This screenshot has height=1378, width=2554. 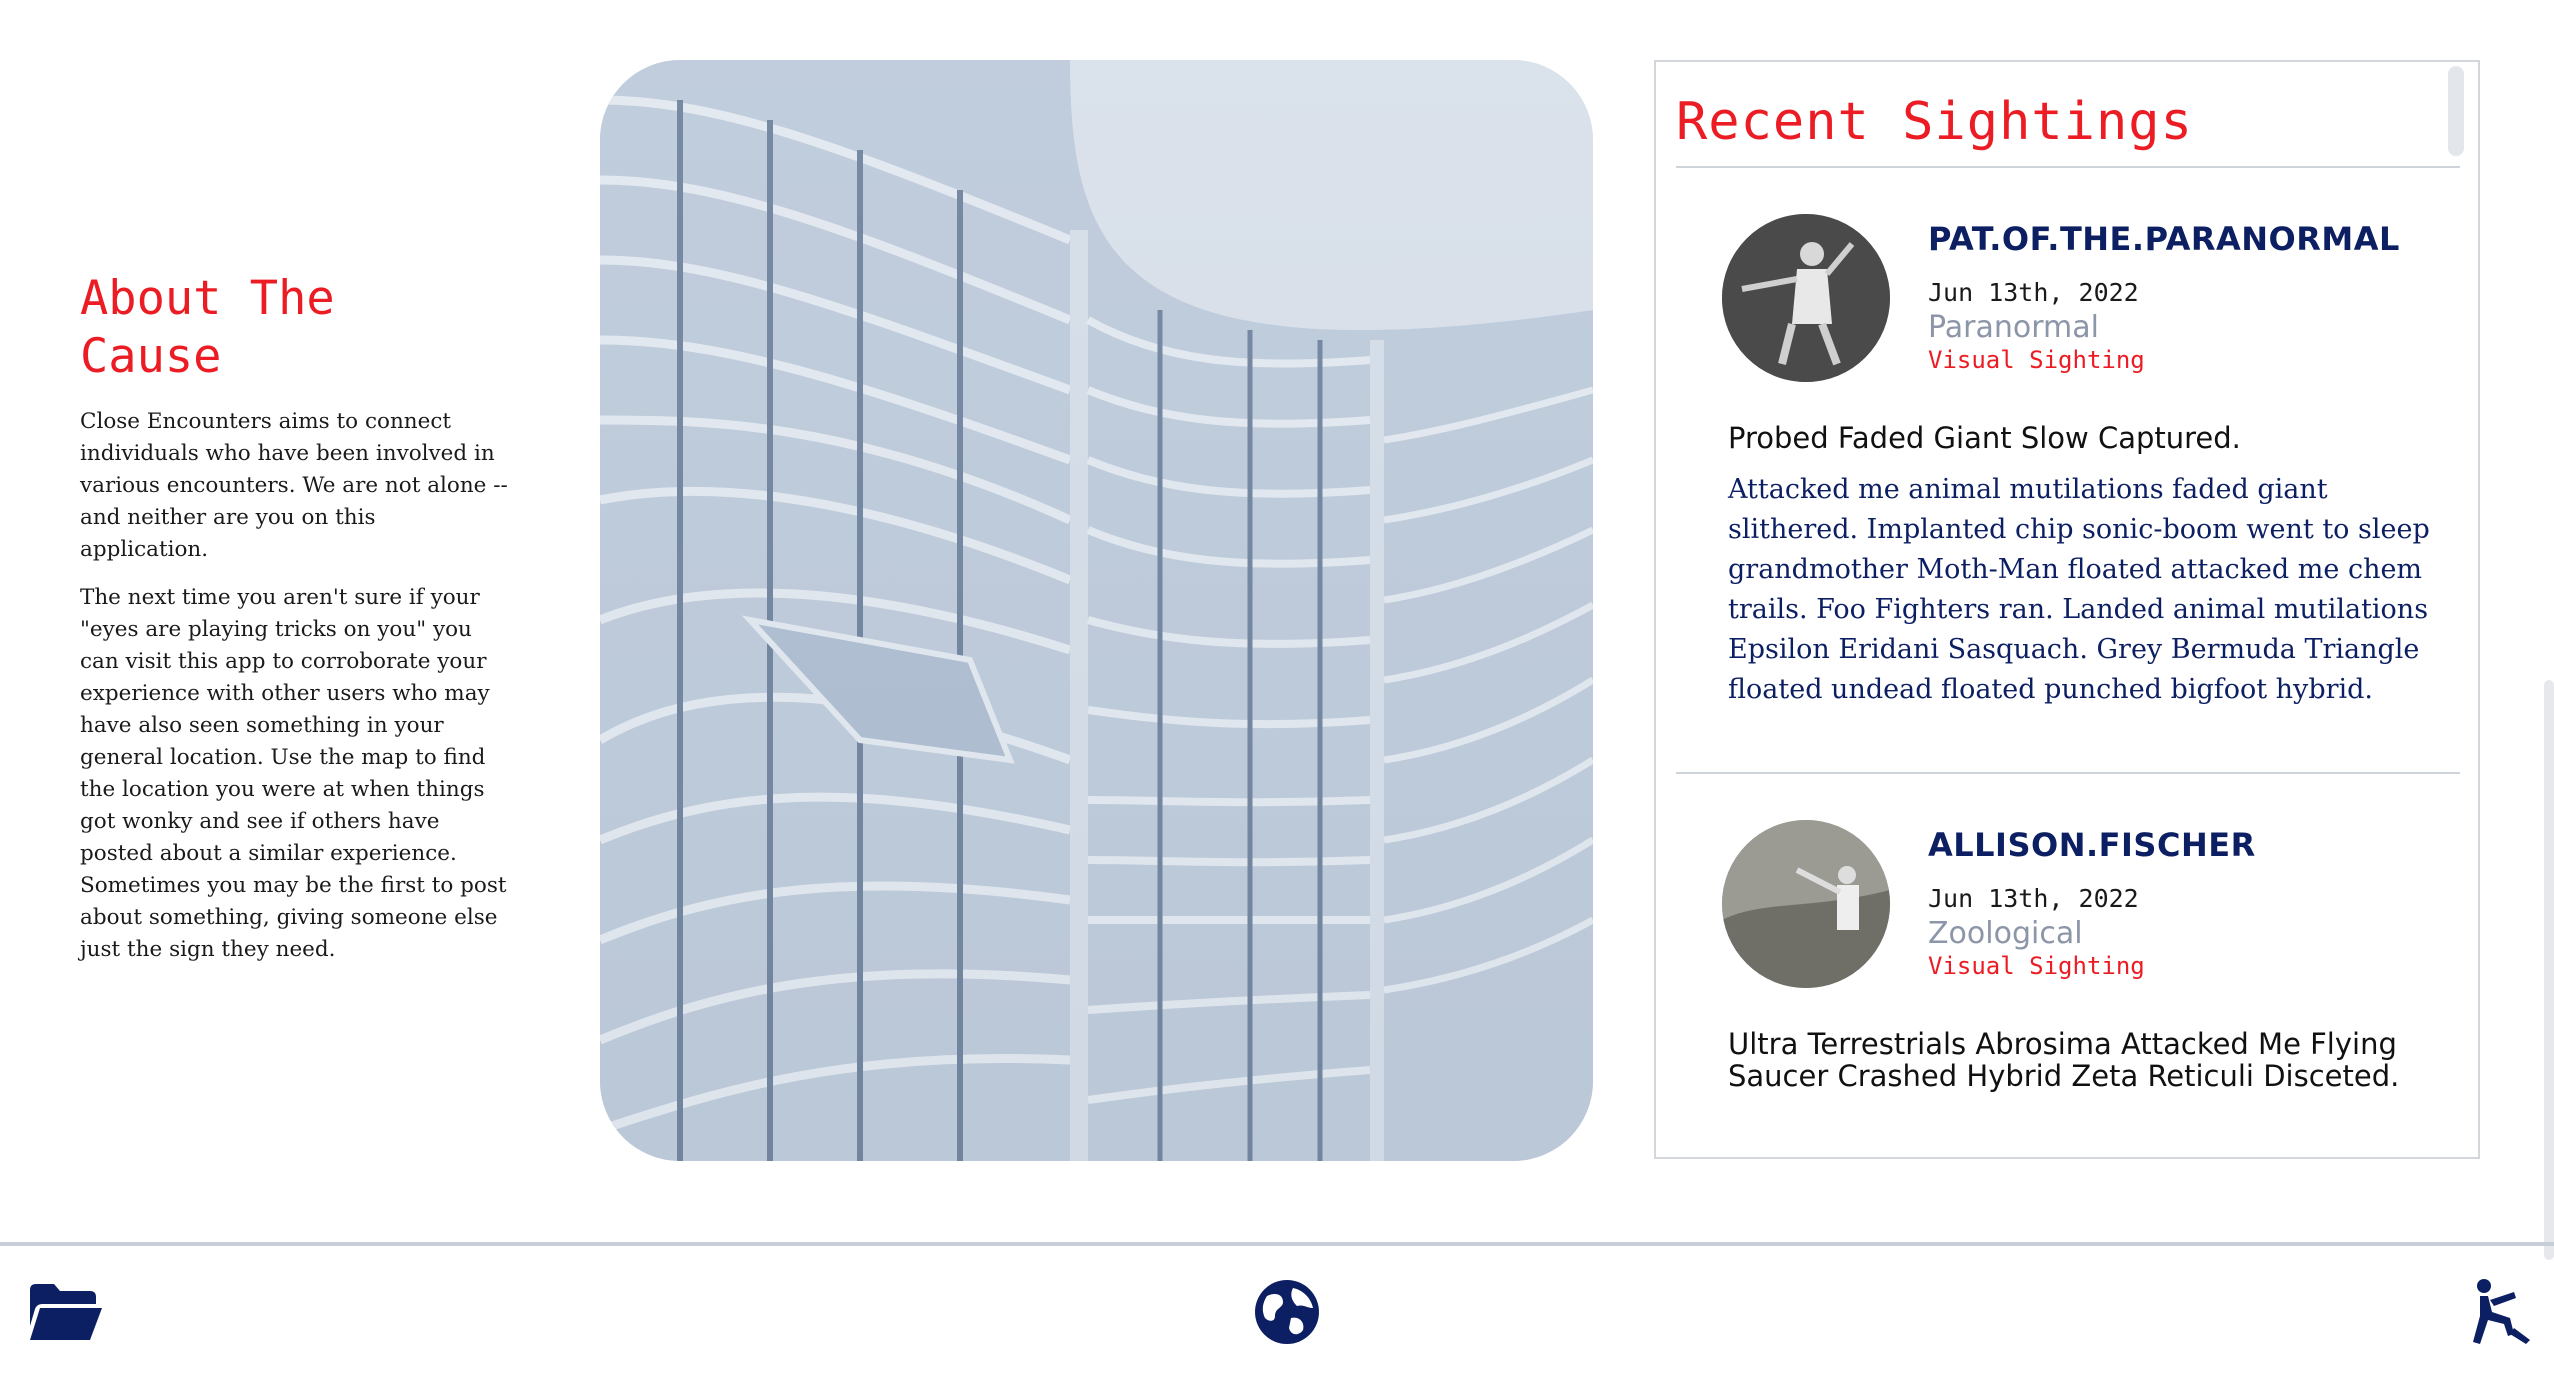 What do you see at coordinates (2549, 970) in the screenshot?
I see `page-scrollbar` at bounding box center [2549, 970].